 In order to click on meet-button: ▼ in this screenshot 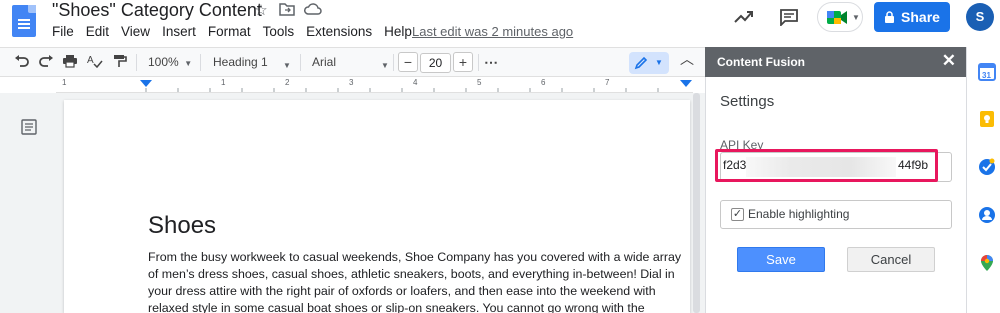, I will do `click(840, 17)`.